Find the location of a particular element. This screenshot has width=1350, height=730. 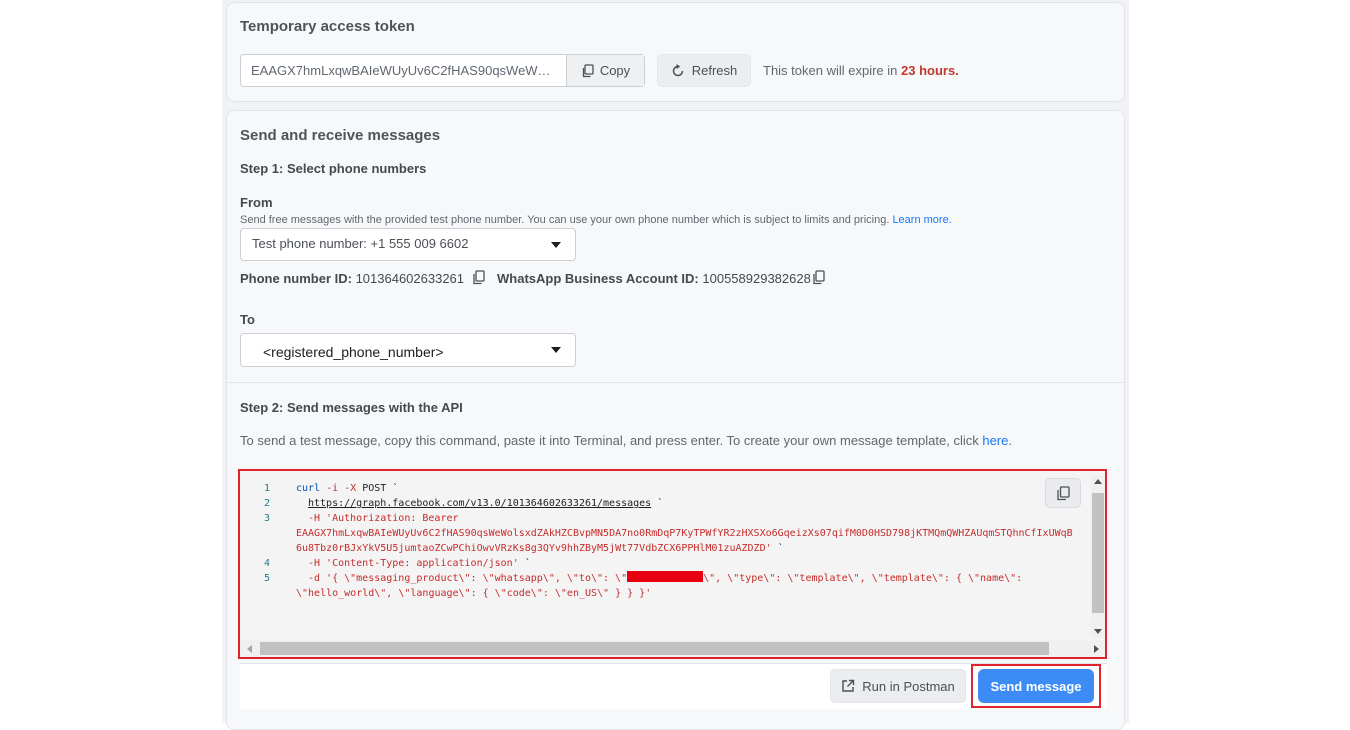

to-phone-select: <registered_phone_number> is located at coordinates (408, 350).